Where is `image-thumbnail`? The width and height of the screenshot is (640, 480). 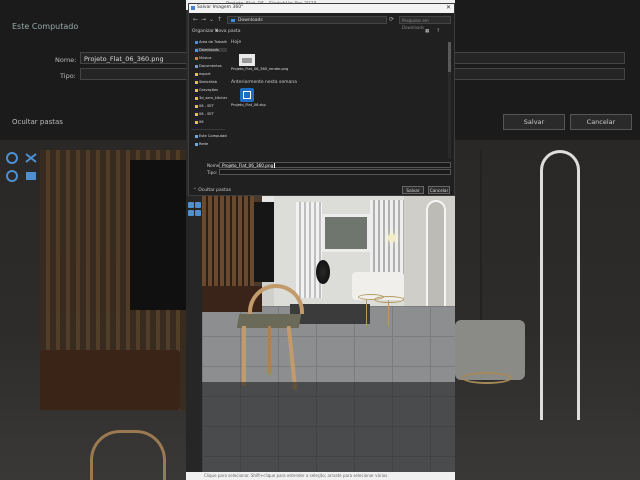
image-thumbnail is located at coordinates (247, 60).